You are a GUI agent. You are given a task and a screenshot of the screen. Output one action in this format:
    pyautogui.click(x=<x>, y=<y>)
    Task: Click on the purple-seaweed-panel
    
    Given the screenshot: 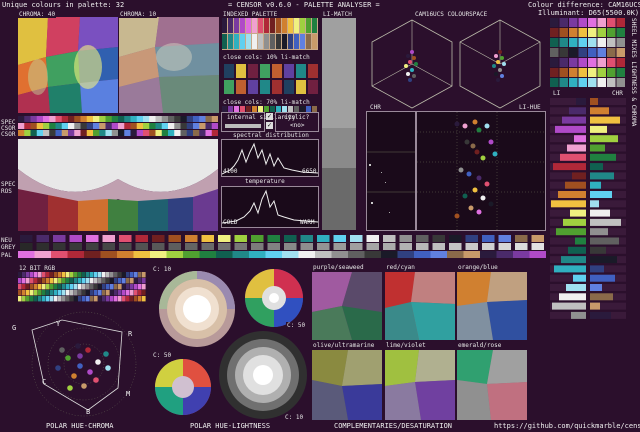 What is the action you would take?
    pyautogui.click(x=347, y=306)
    